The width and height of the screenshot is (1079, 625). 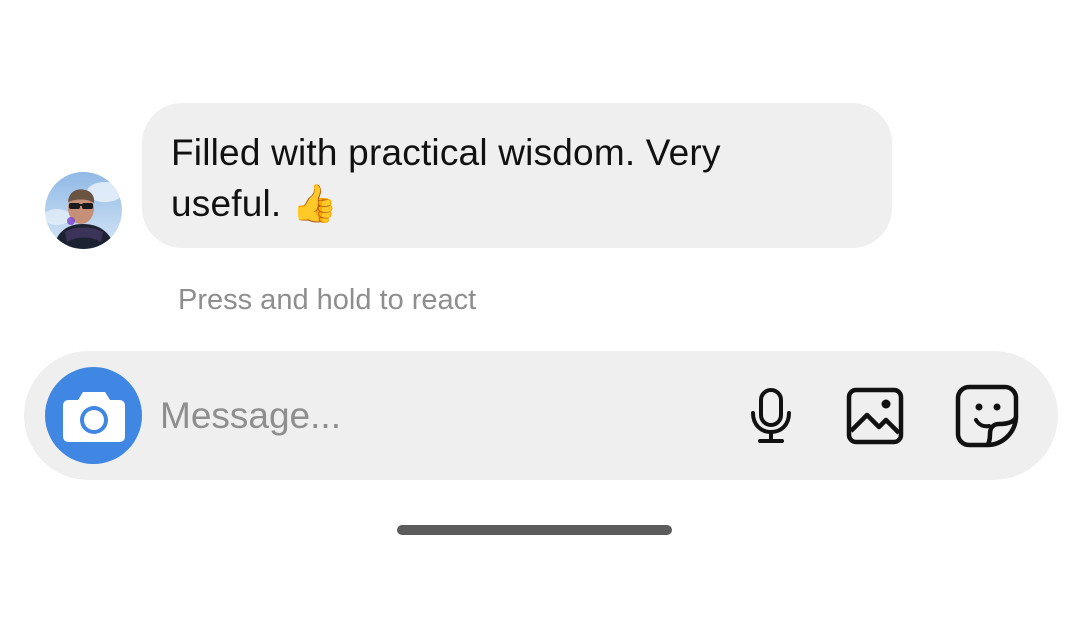 What do you see at coordinates (534, 530) in the screenshot?
I see `home-indicator` at bounding box center [534, 530].